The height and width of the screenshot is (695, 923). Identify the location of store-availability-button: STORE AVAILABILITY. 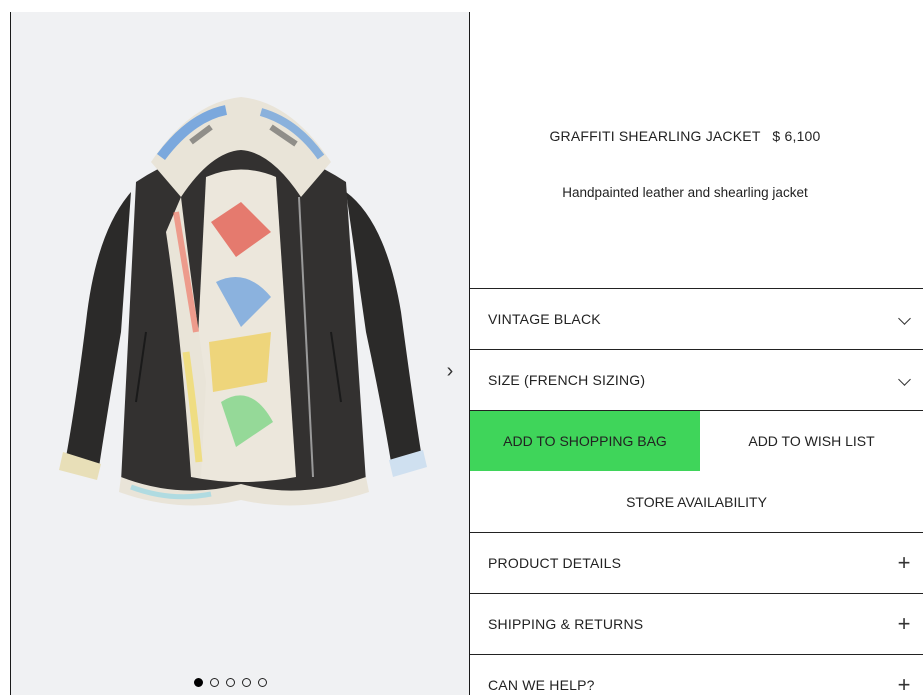
(696, 501).